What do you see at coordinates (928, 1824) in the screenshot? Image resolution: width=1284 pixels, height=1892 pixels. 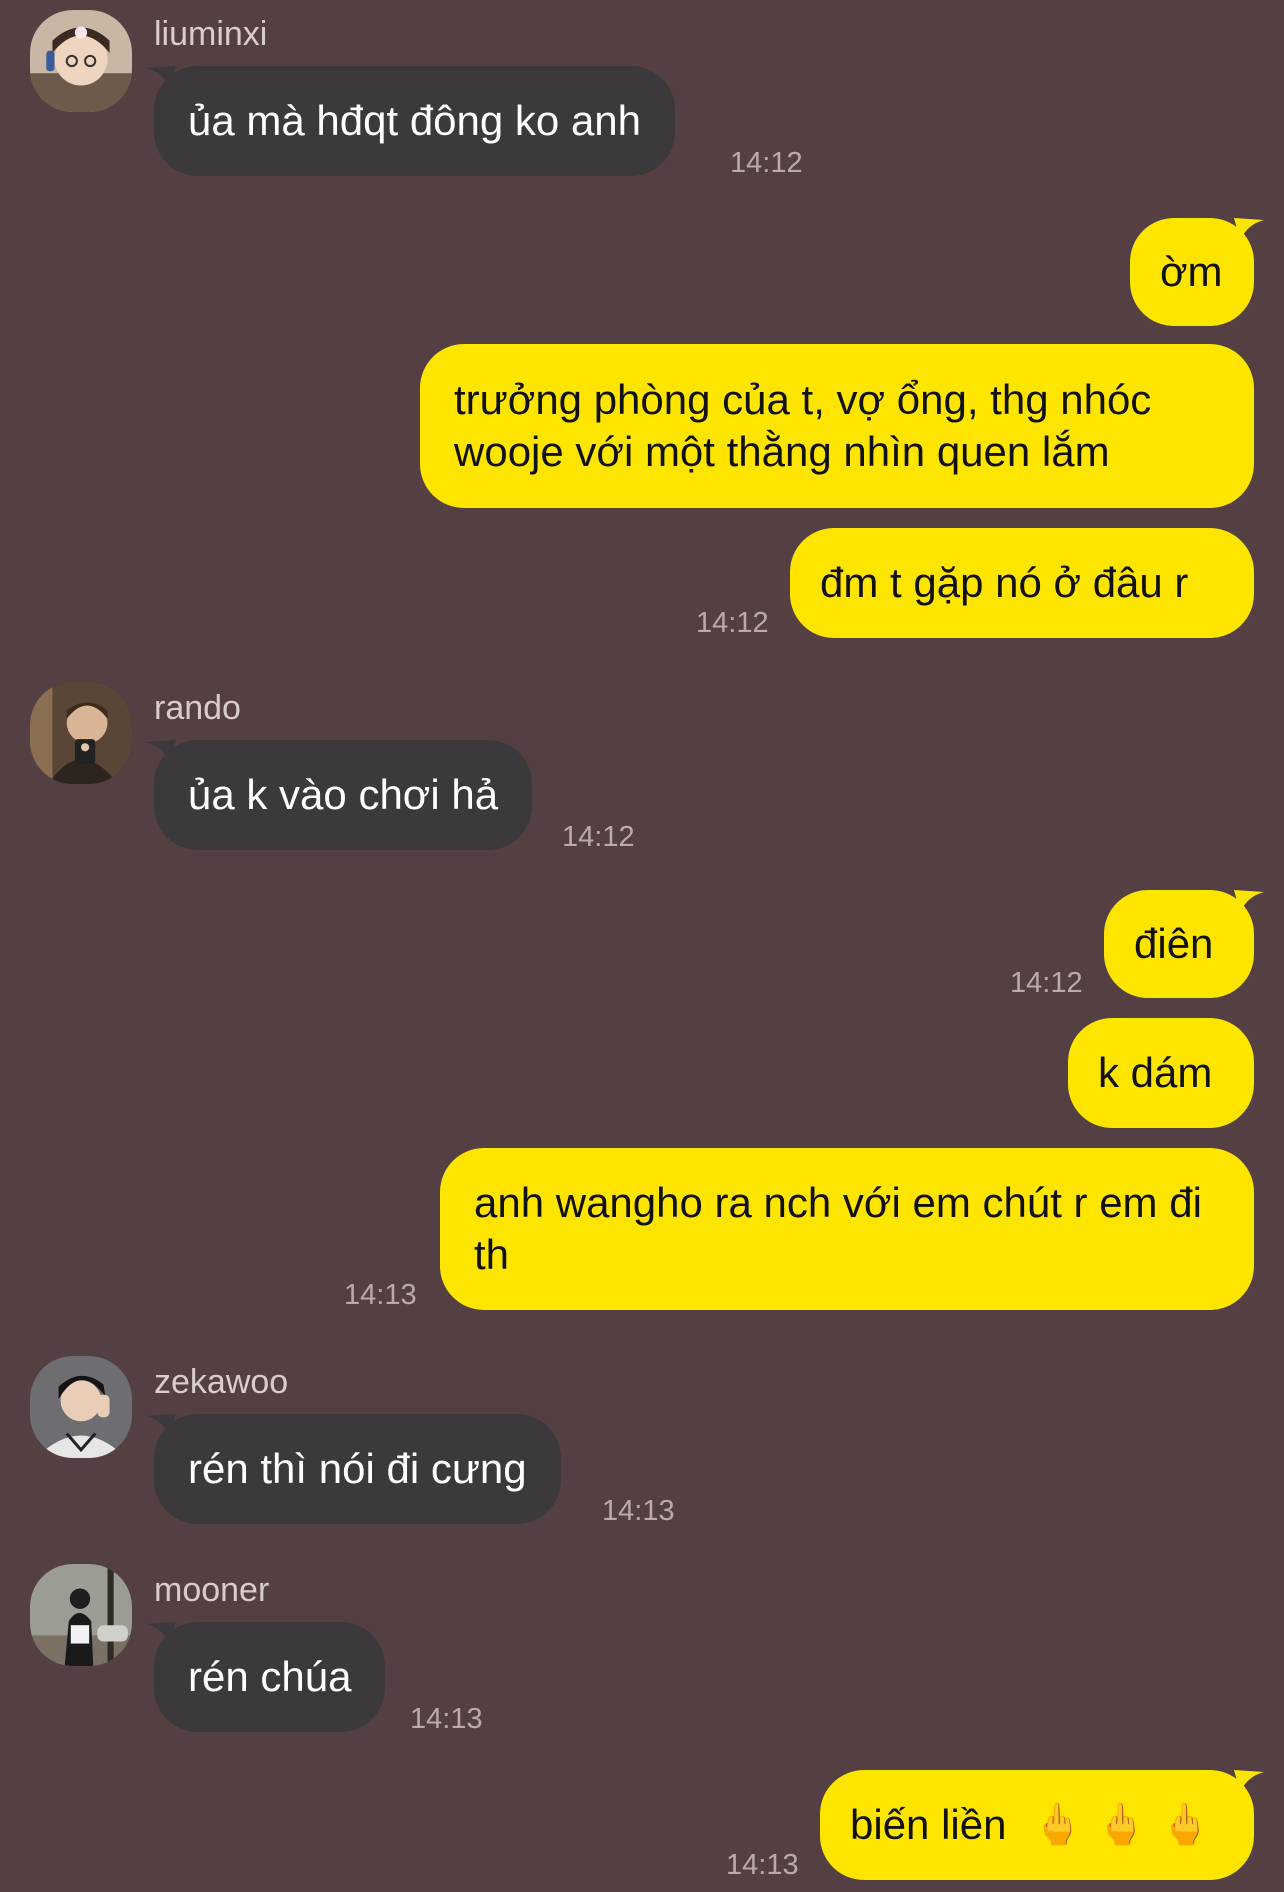 I see `message-text: biến liền` at bounding box center [928, 1824].